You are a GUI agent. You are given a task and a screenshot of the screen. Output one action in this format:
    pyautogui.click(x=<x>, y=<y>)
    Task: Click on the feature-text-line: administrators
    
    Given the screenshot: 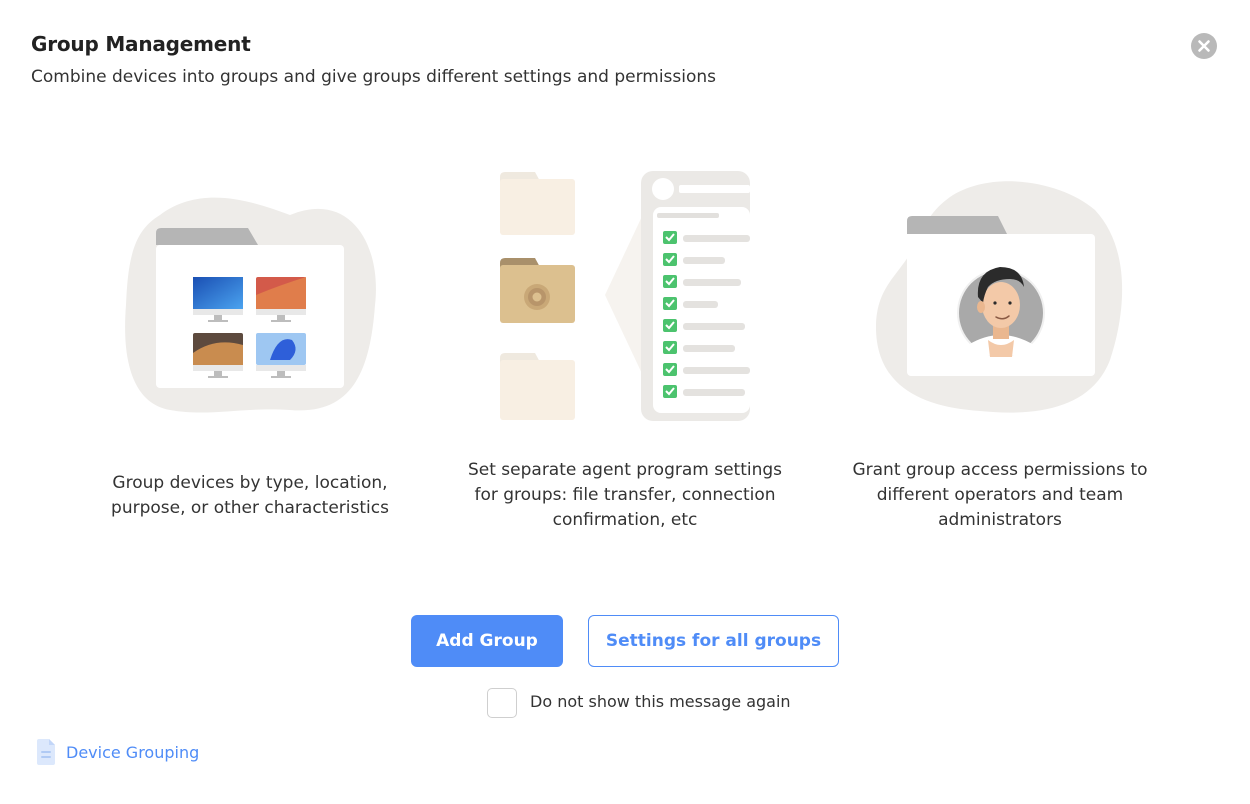 What is the action you would take?
    pyautogui.click(x=1000, y=520)
    